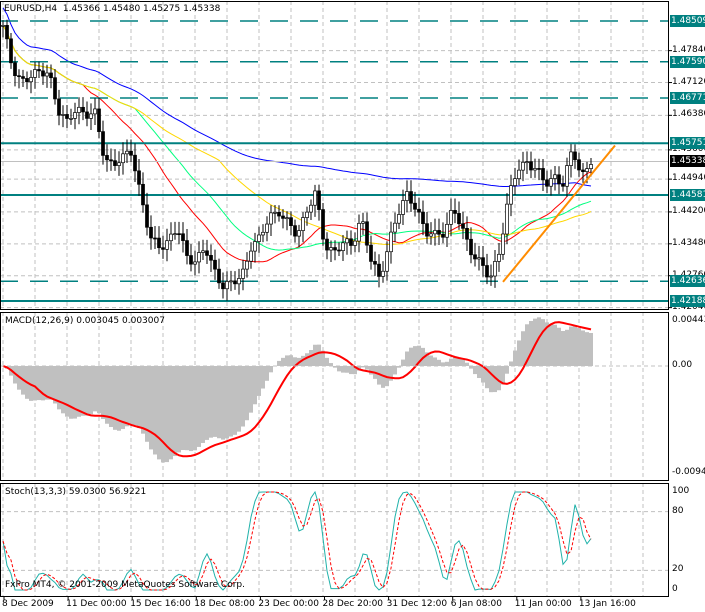 The width and height of the screenshot is (705, 612). What do you see at coordinates (687, 281) in the screenshot?
I see `level-price-tag: 1.42636` at bounding box center [687, 281].